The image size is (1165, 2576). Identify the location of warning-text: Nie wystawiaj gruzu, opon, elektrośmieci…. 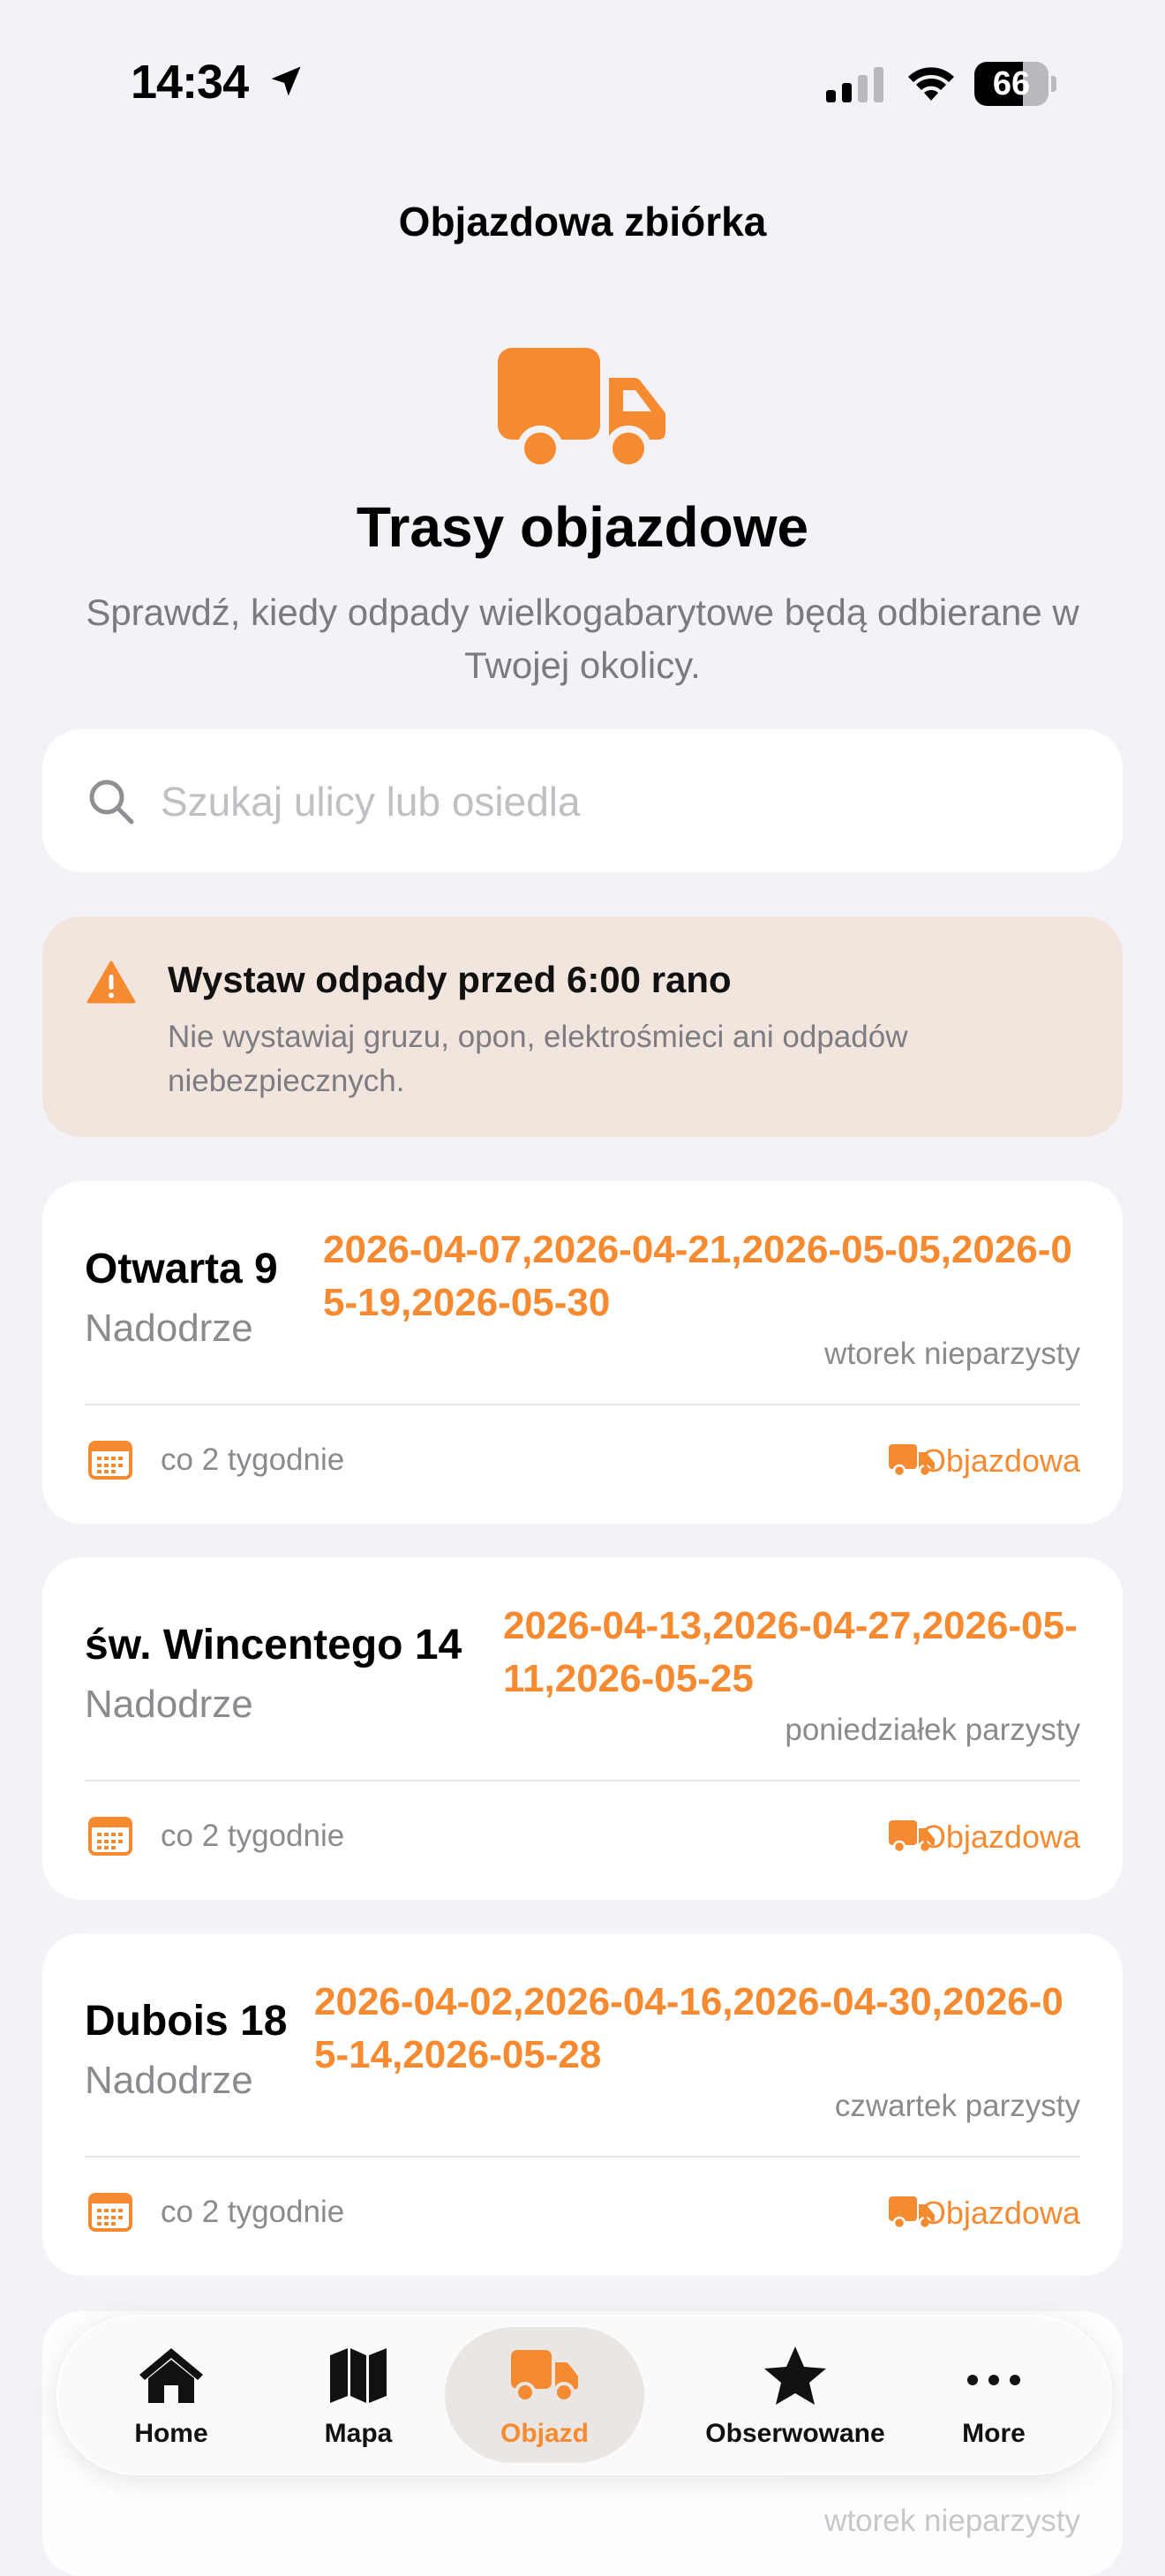
(538, 1059).